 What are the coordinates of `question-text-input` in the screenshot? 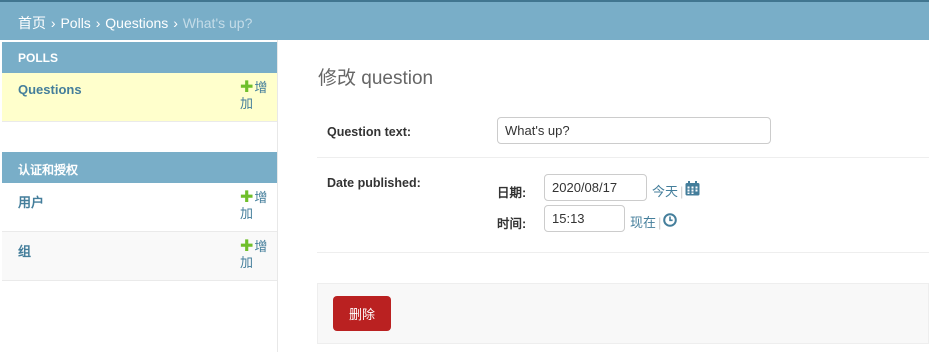 It's located at (634, 130).